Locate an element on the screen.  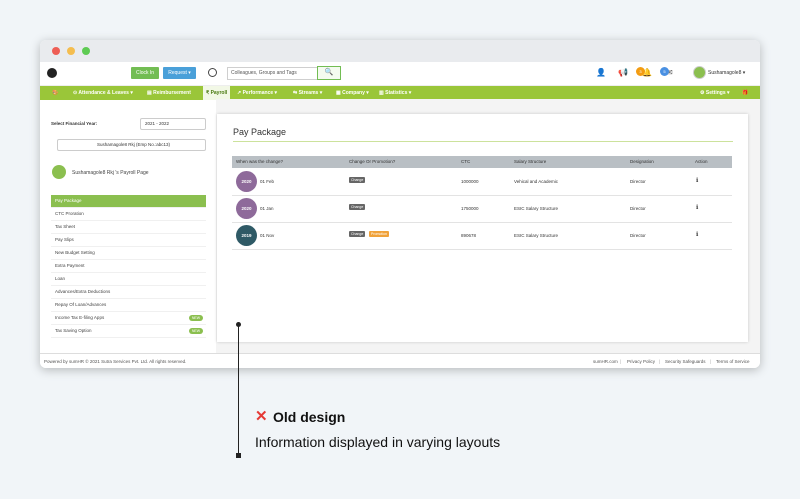
history-icon is located at coordinates (212, 72).